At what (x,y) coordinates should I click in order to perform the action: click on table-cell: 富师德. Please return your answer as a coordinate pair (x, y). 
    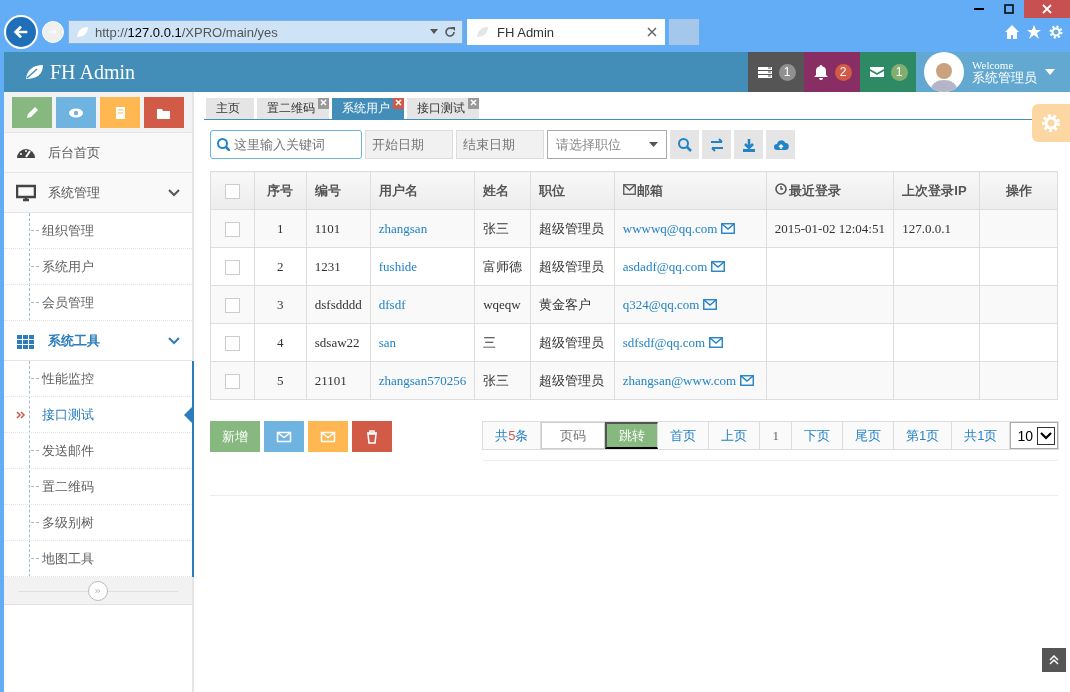
    Looking at the image, I should click on (502, 266).